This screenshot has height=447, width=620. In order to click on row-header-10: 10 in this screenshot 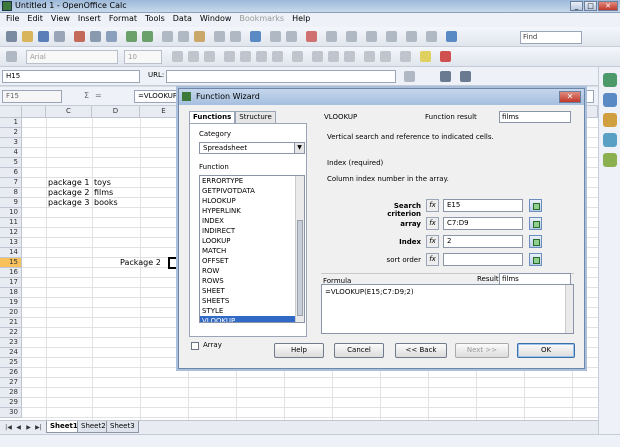, I will do `click(11, 213)`.